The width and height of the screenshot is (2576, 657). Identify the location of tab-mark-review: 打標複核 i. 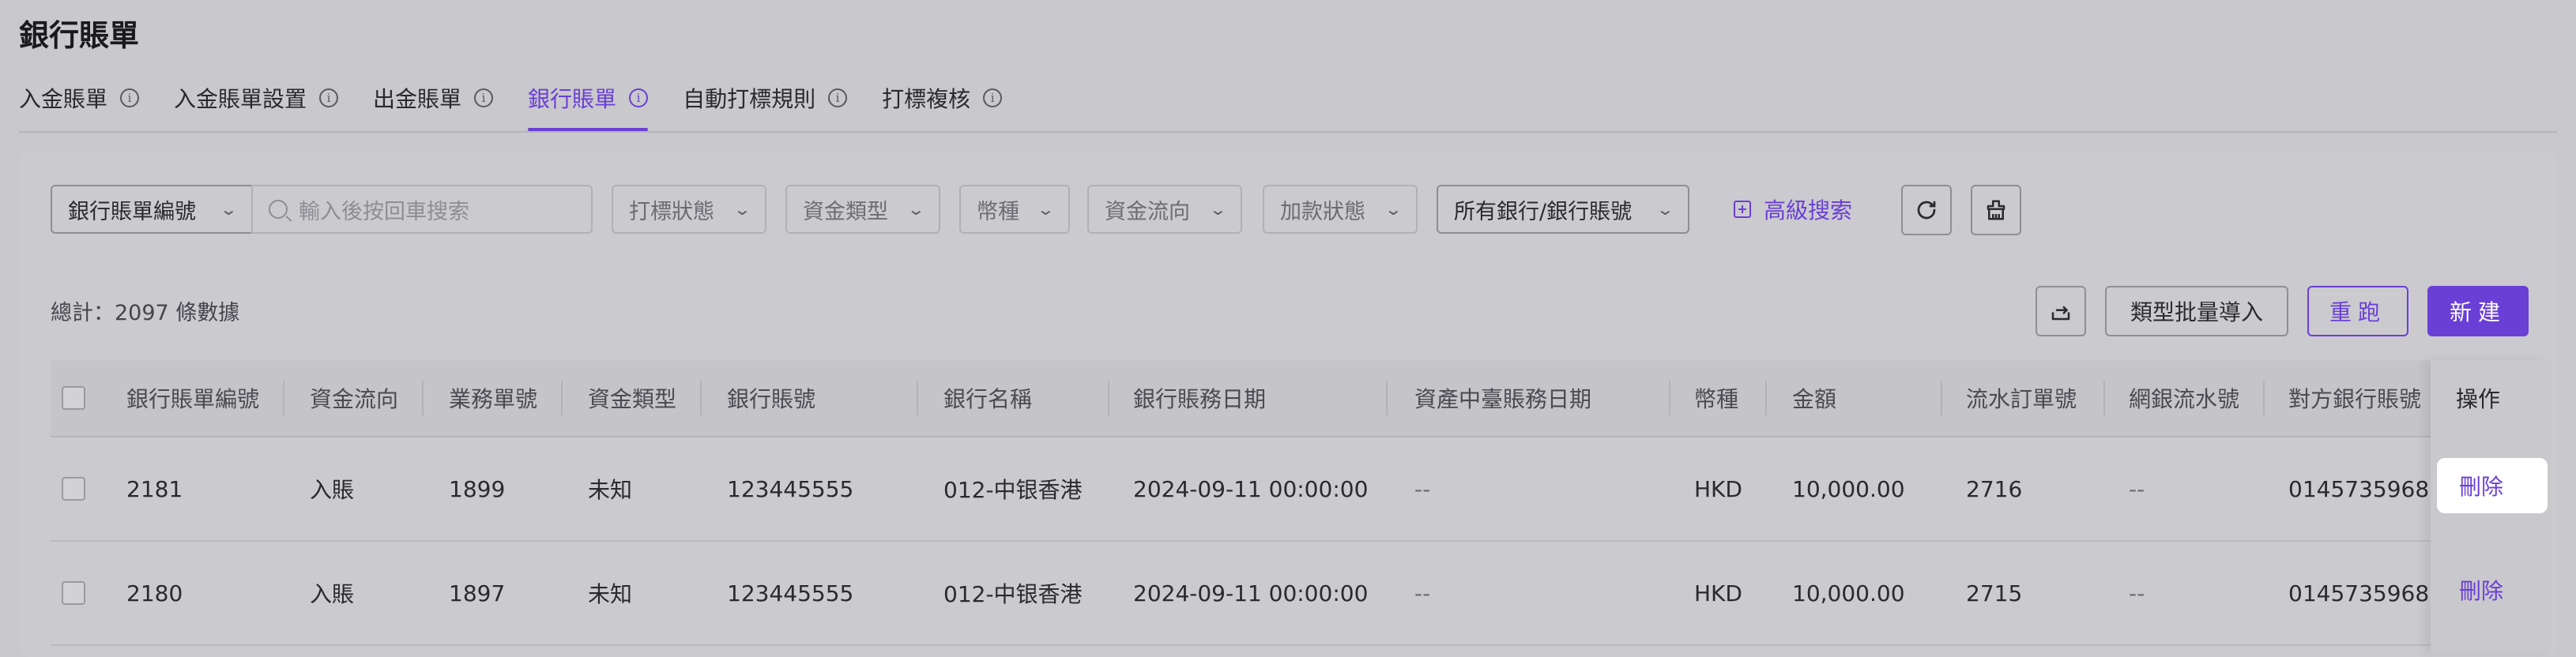
(942, 98).